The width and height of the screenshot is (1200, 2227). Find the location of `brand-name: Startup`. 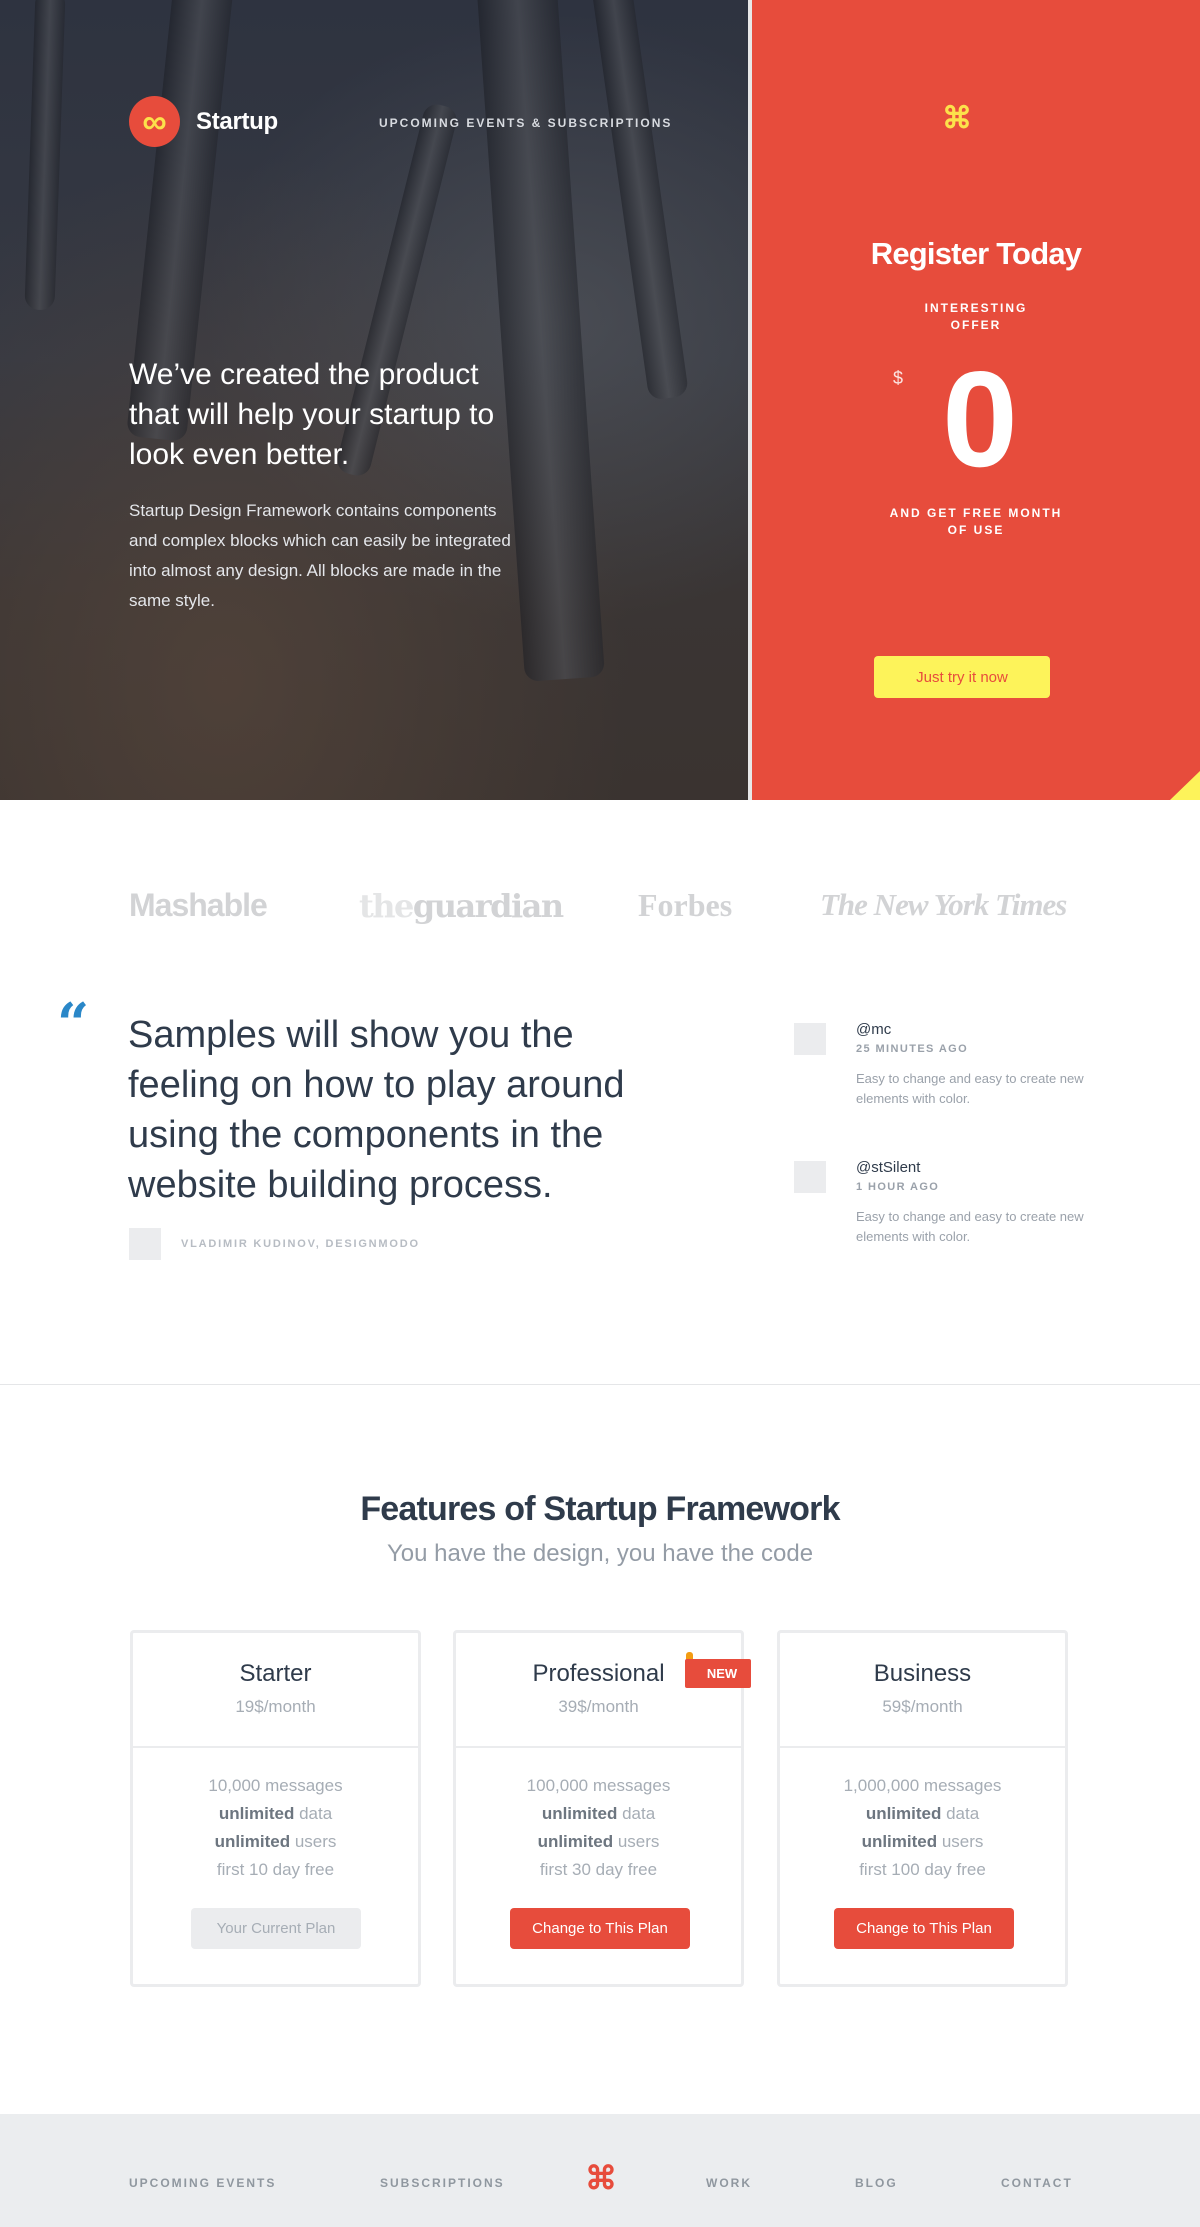

brand-name: Startup is located at coordinates (237, 121).